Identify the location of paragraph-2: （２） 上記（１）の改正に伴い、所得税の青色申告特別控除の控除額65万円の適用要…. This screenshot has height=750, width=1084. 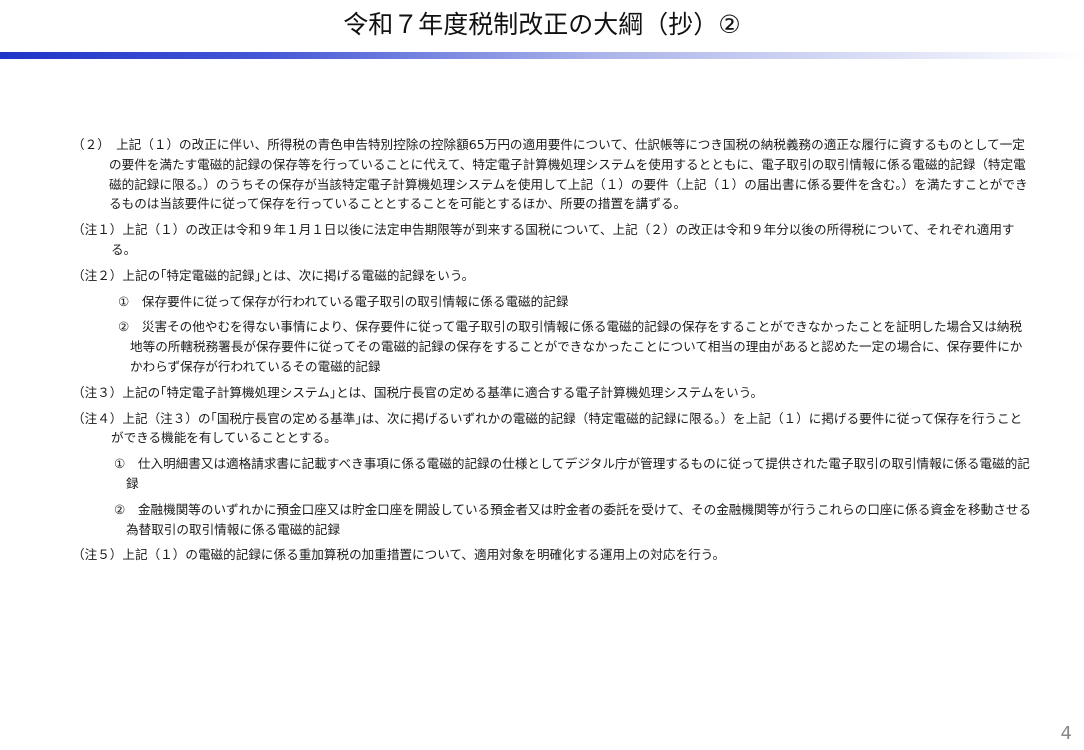
(550, 174).